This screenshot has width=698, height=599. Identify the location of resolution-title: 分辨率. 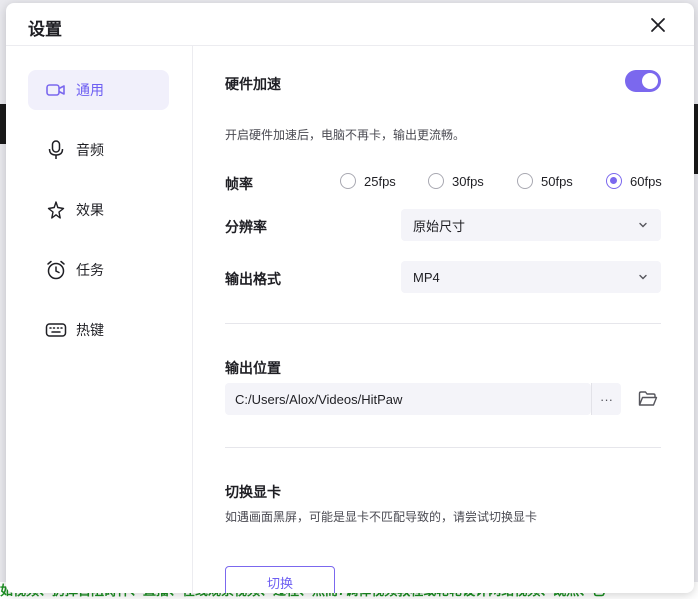
(246, 227).